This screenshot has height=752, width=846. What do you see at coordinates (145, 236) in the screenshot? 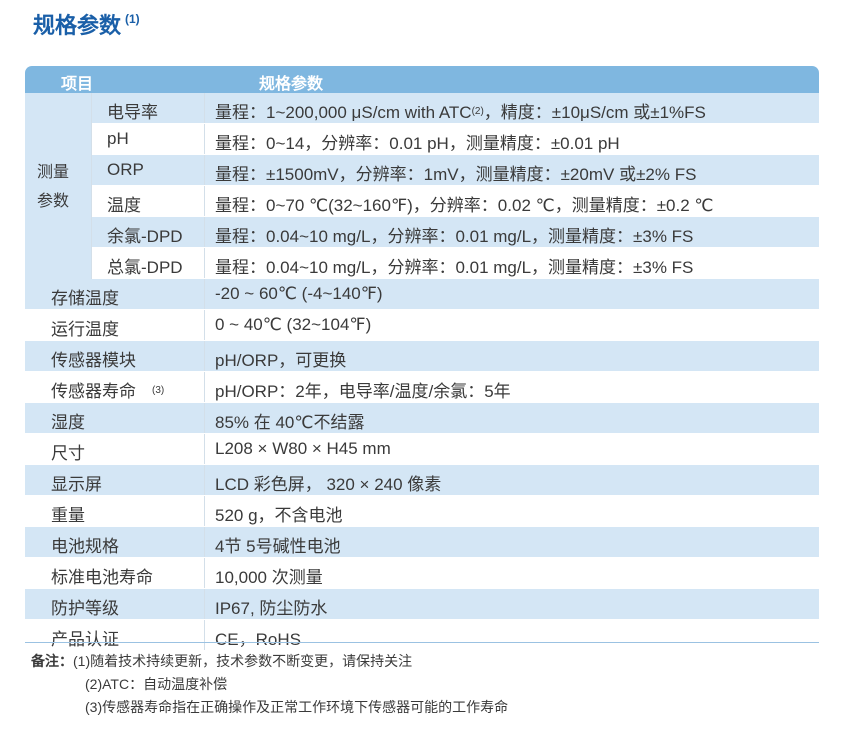
I see `row-key: 余氯-DPD` at bounding box center [145, 236].